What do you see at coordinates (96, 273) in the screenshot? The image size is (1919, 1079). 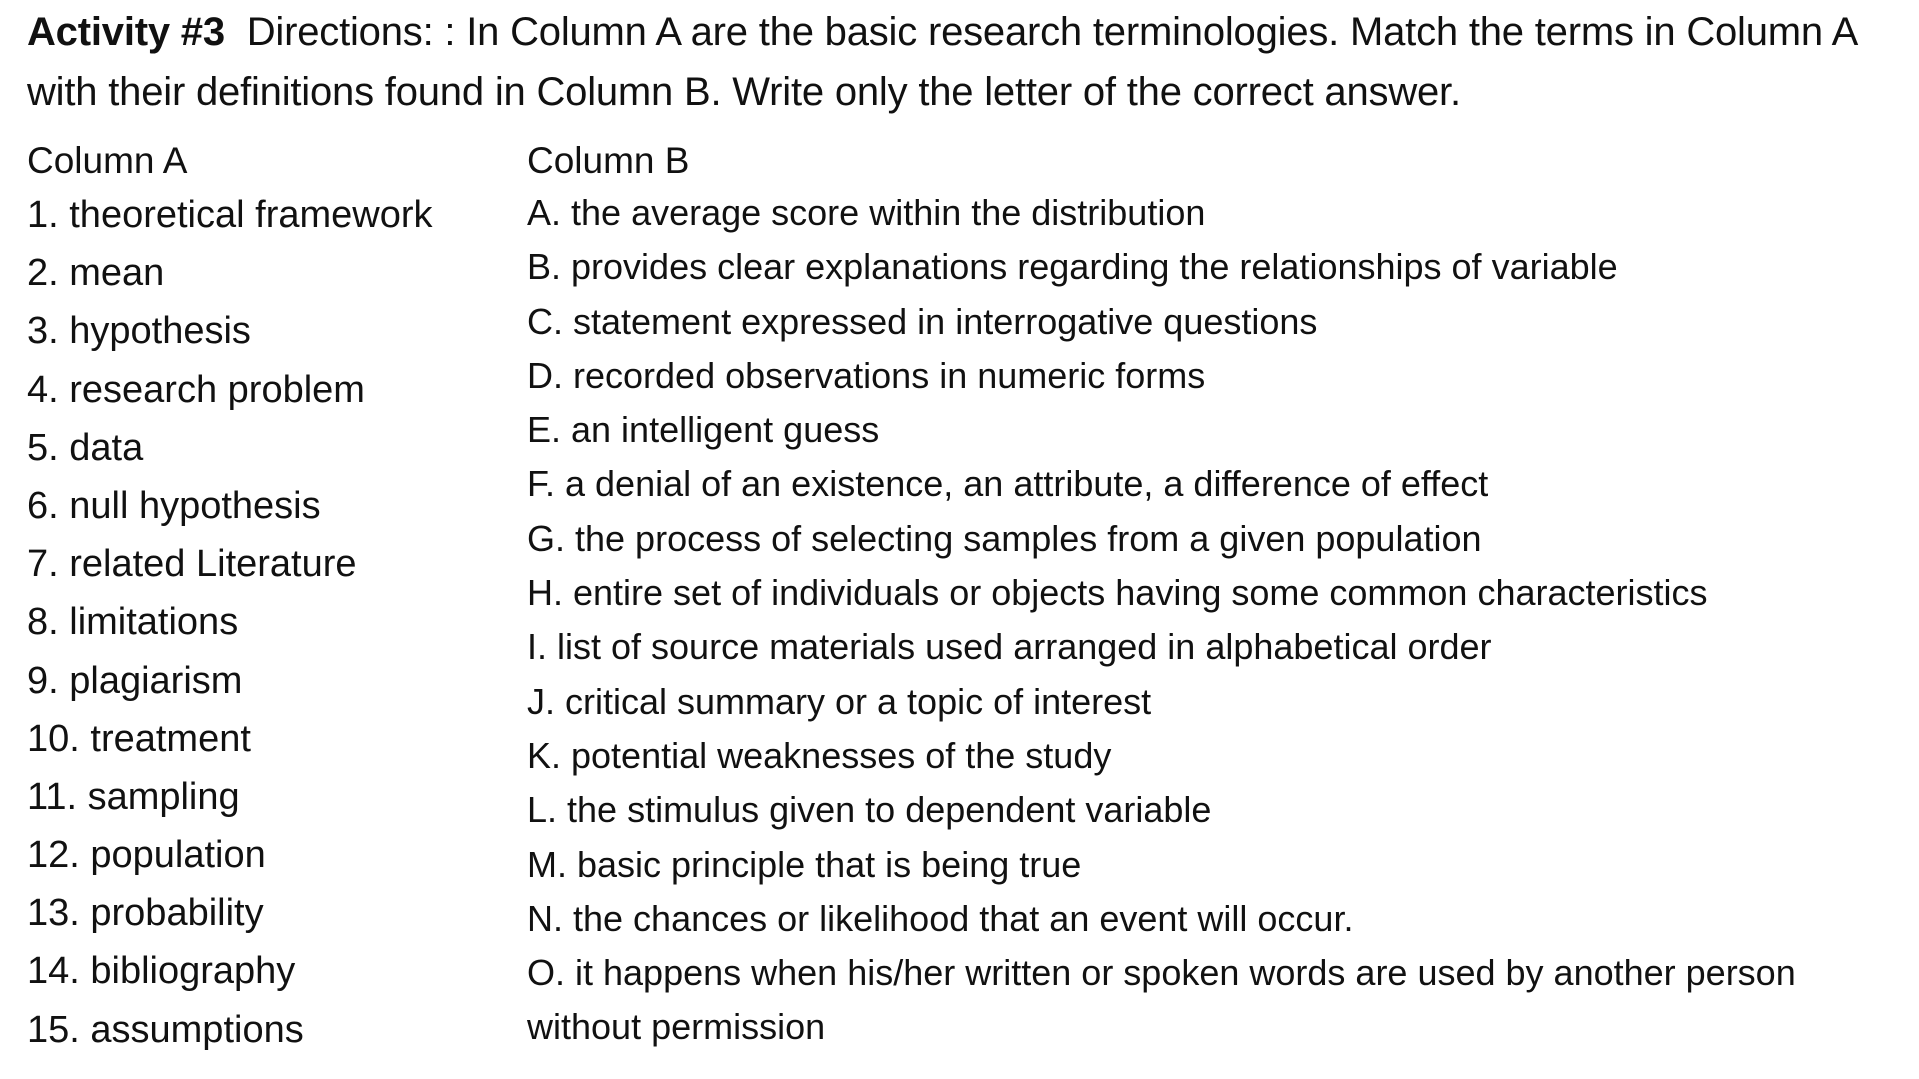 I see `column-a-item: 2. mean` at bounding box center [96, 273].